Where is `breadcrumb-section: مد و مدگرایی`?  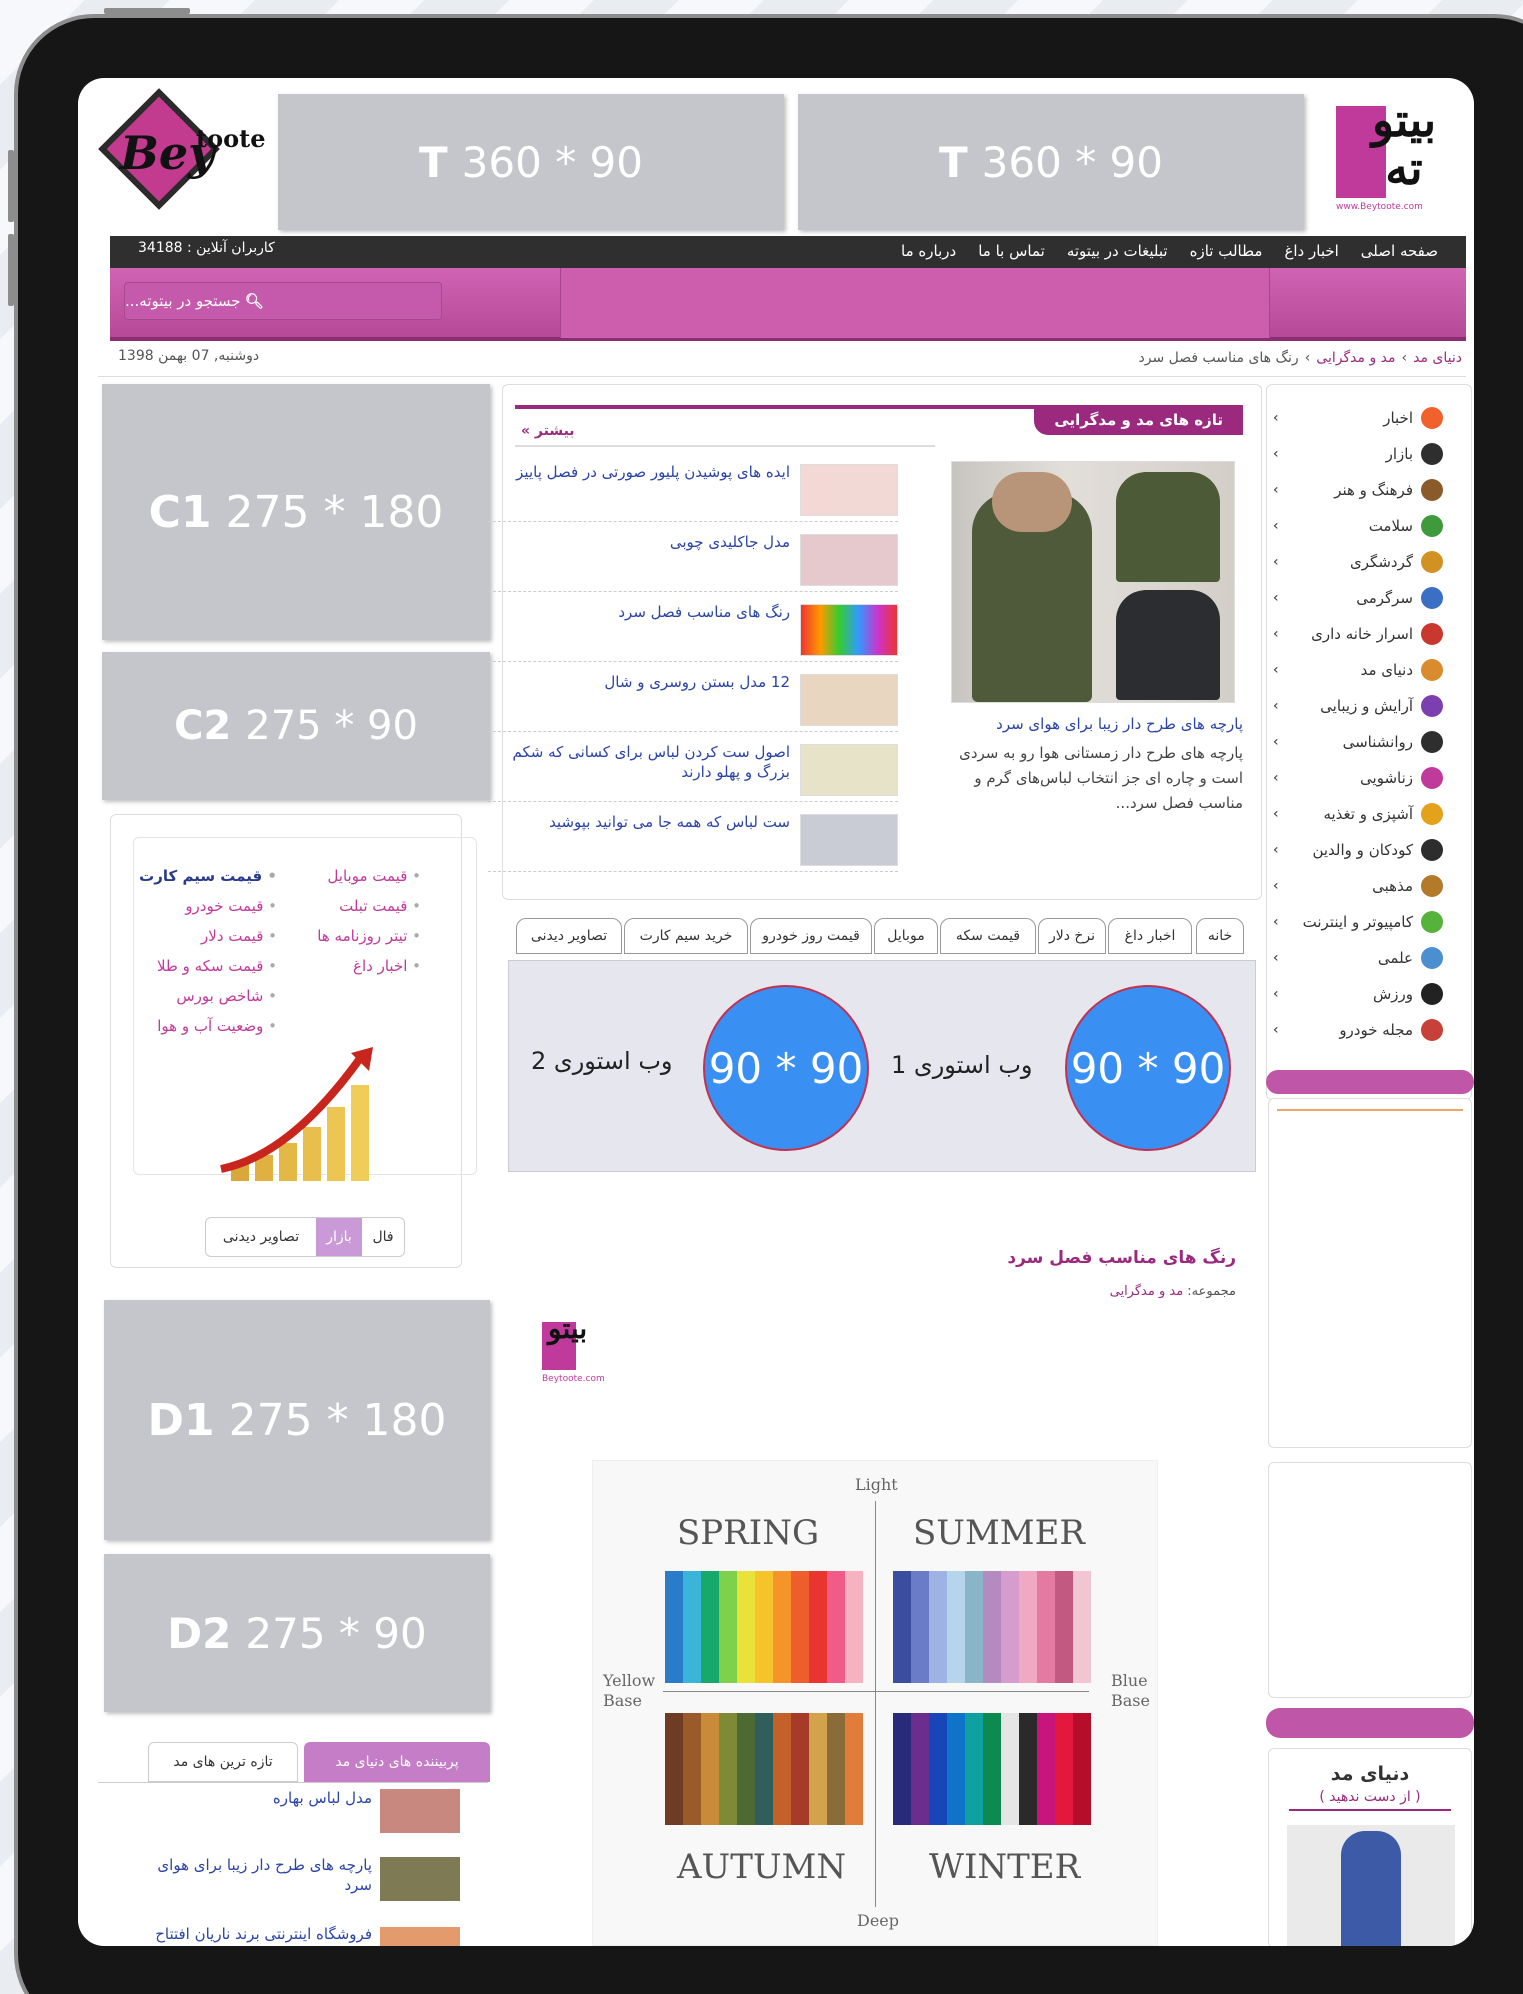 breadcrumb-section: مد و مدگرایی is located at coordinates (1355, 358).